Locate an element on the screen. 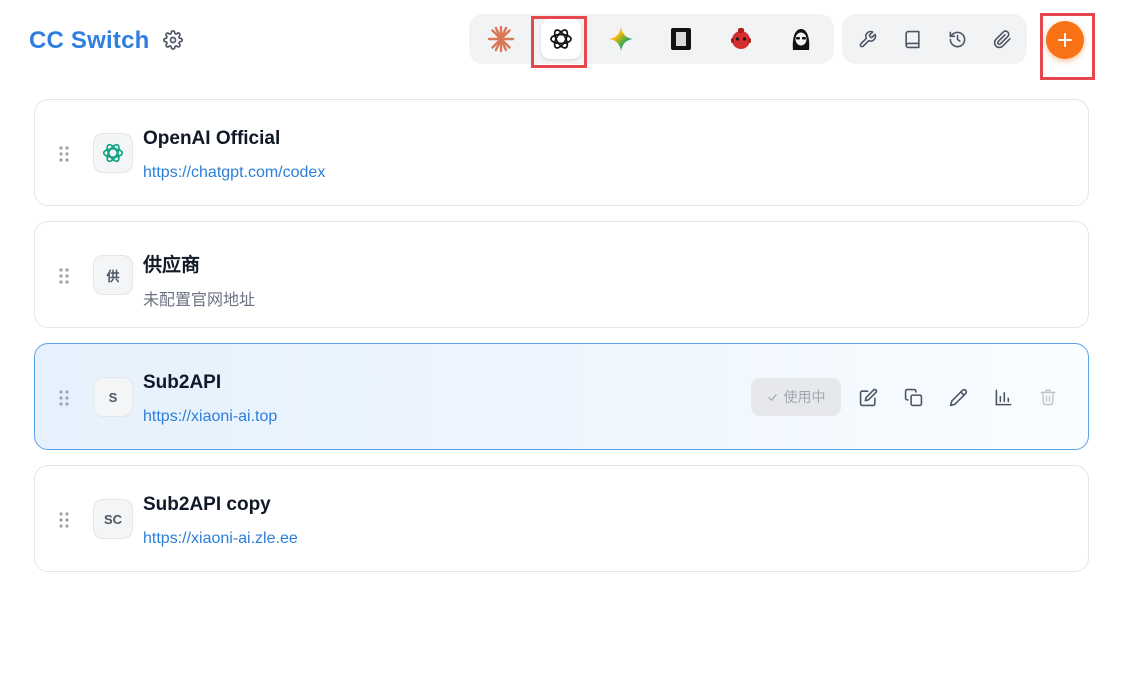 Image resolution: width=1124 pixels, height=677 pixels. book-icon is located at coordinates (912, 39).